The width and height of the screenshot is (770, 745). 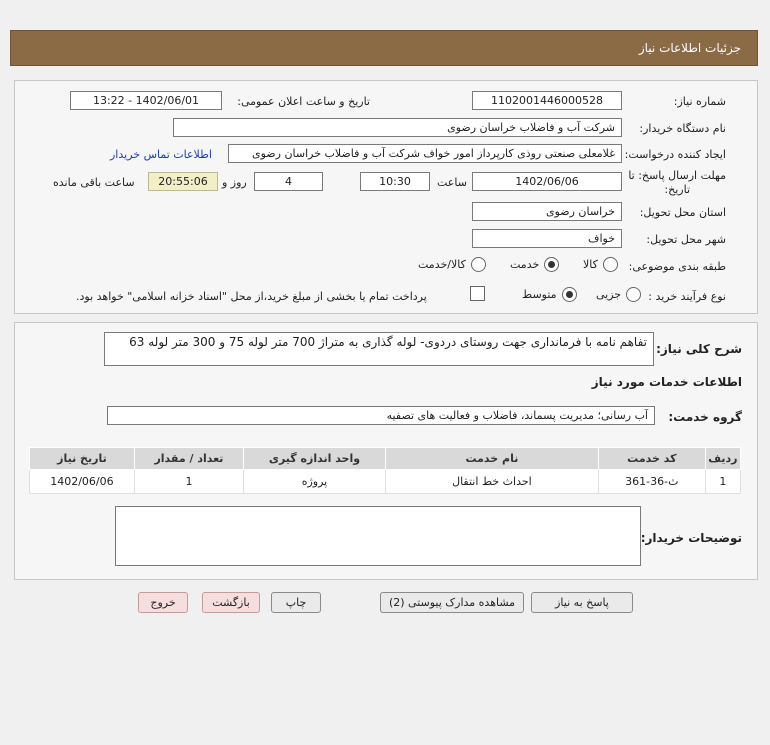 What do you see at coordinates (163, 602) in the screenshot?
I see `exit-button: خروج` at bounding box center [163, 602].